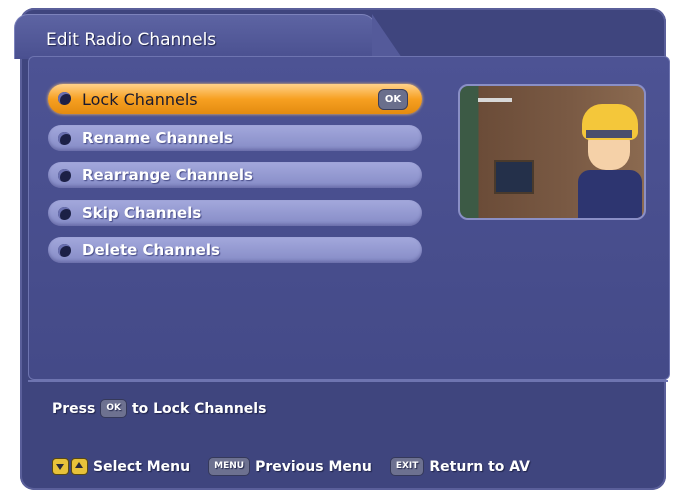 This screenshot has width=684, height=495. I want to click on page-title: Edit Radio Channels, so click(131, 40).